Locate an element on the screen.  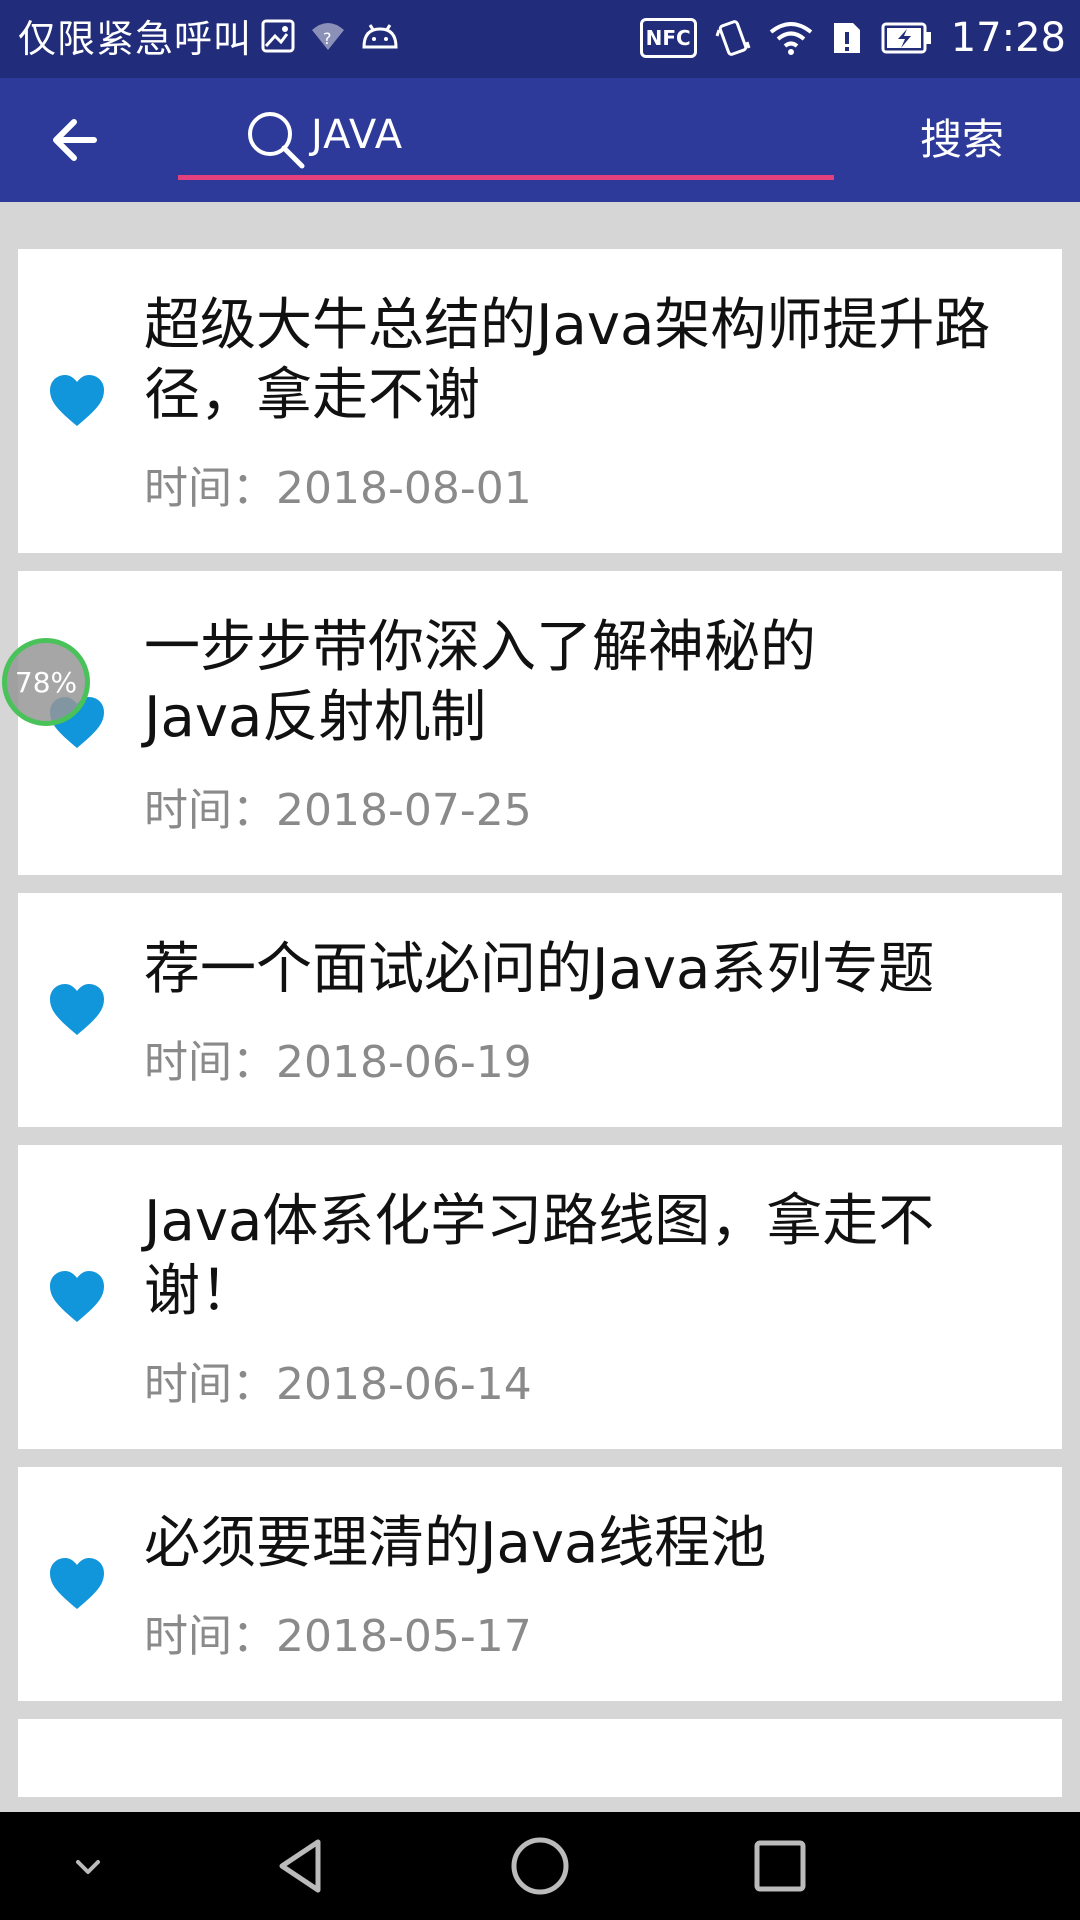
home-circle-icon is located at coordinates (540, 1866).